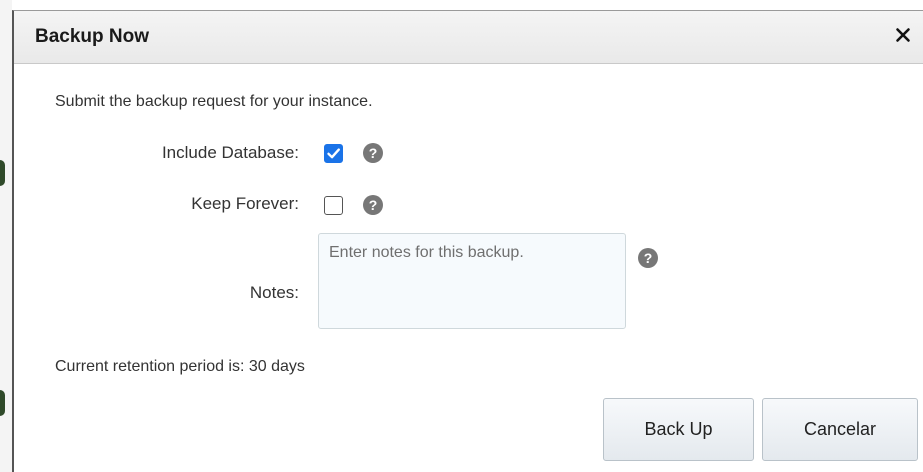 The image size is (923, 472). Describe the element at coordinates (472, 281) in the screenshot. I see `notes-field` at that location.